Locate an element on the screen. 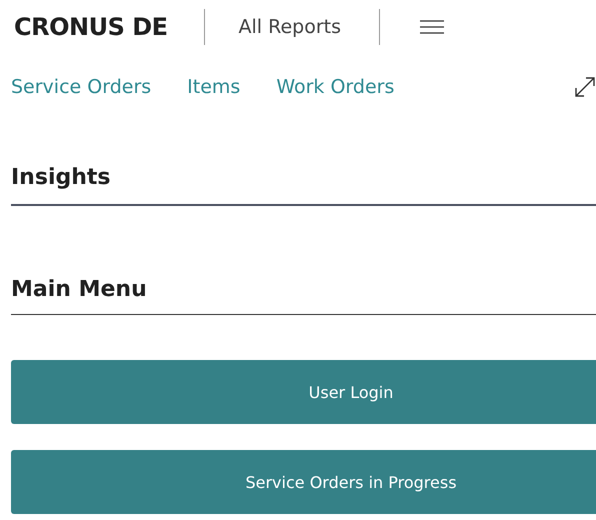  expand-icon is located at coordinates (585, 87).